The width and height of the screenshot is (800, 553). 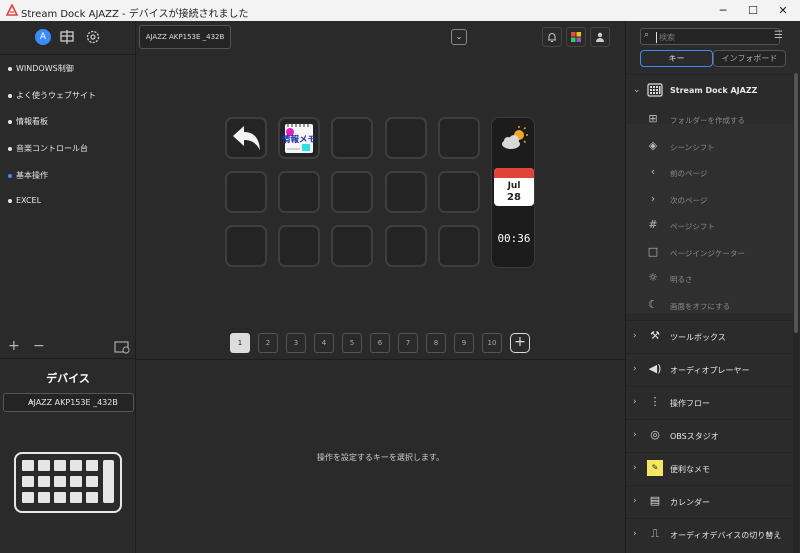 I want to click on page-button-2: 2, so click(x=268, y=343).